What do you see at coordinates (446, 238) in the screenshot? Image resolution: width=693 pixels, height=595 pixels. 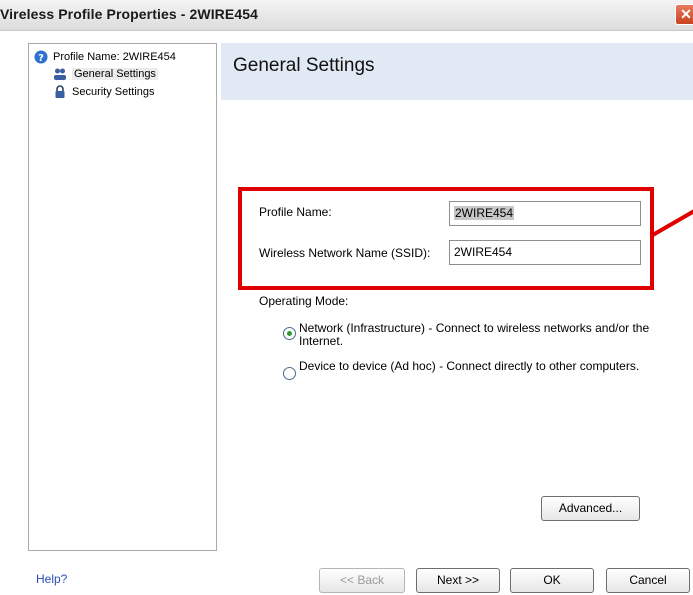 I see `highlight-annotation-box` at bounding box center [446, 238].